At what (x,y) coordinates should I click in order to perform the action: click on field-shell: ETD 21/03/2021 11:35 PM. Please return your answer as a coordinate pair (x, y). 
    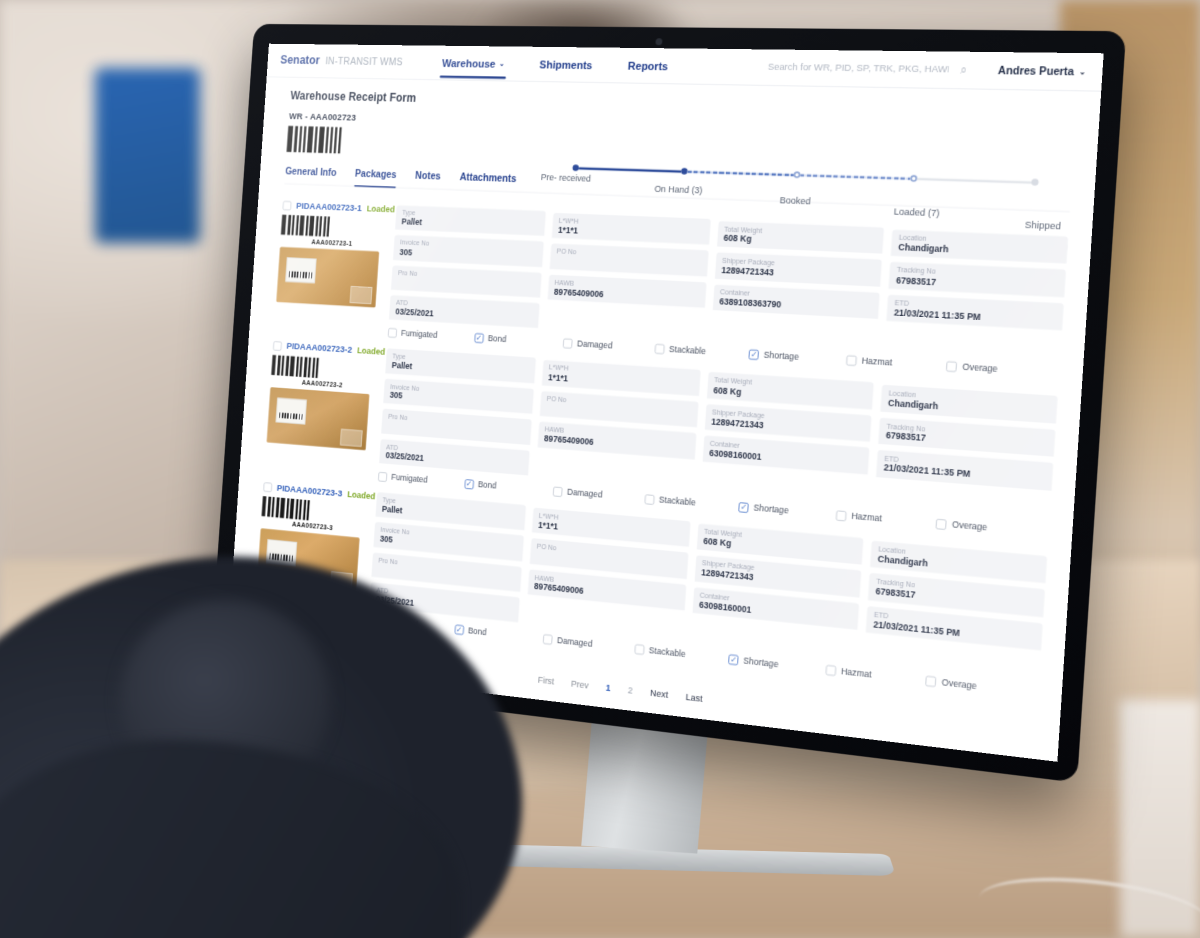
    Looking at the image, I should click on (965, 470).